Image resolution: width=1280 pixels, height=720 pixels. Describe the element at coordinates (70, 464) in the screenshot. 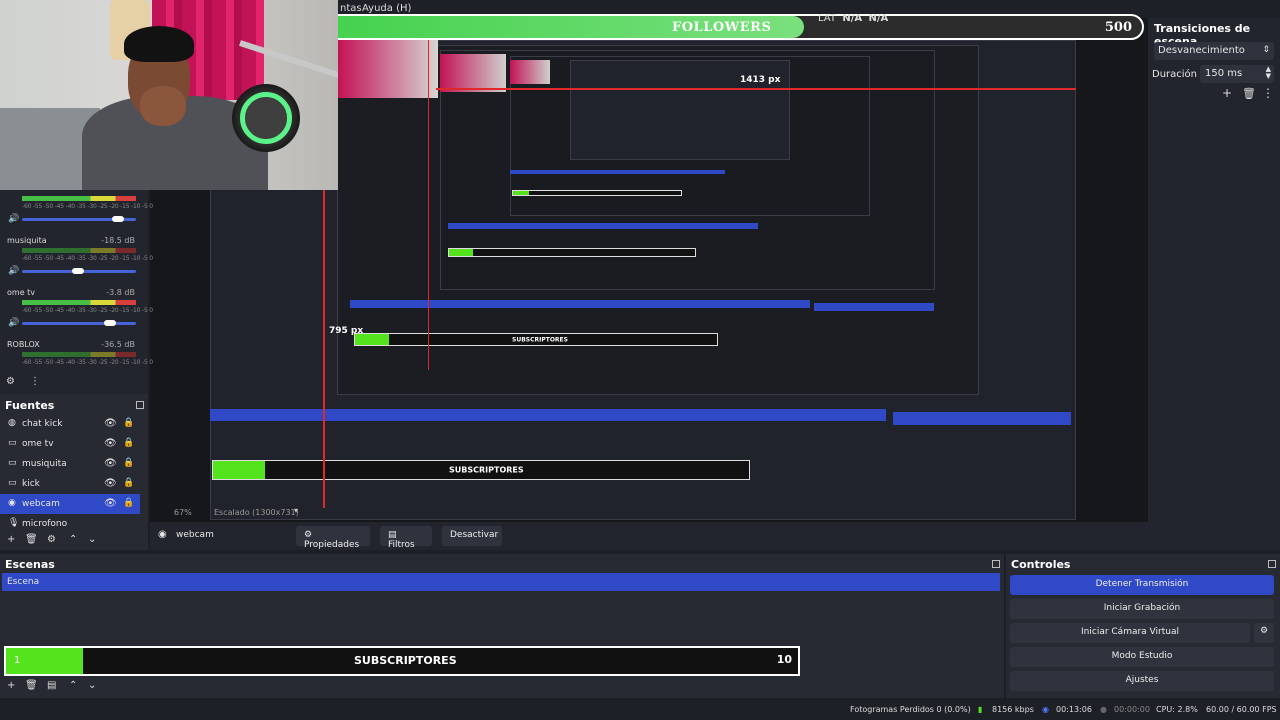

I see `source-row-musiquita: ▭ musiquita 👁 🔒` at that location.